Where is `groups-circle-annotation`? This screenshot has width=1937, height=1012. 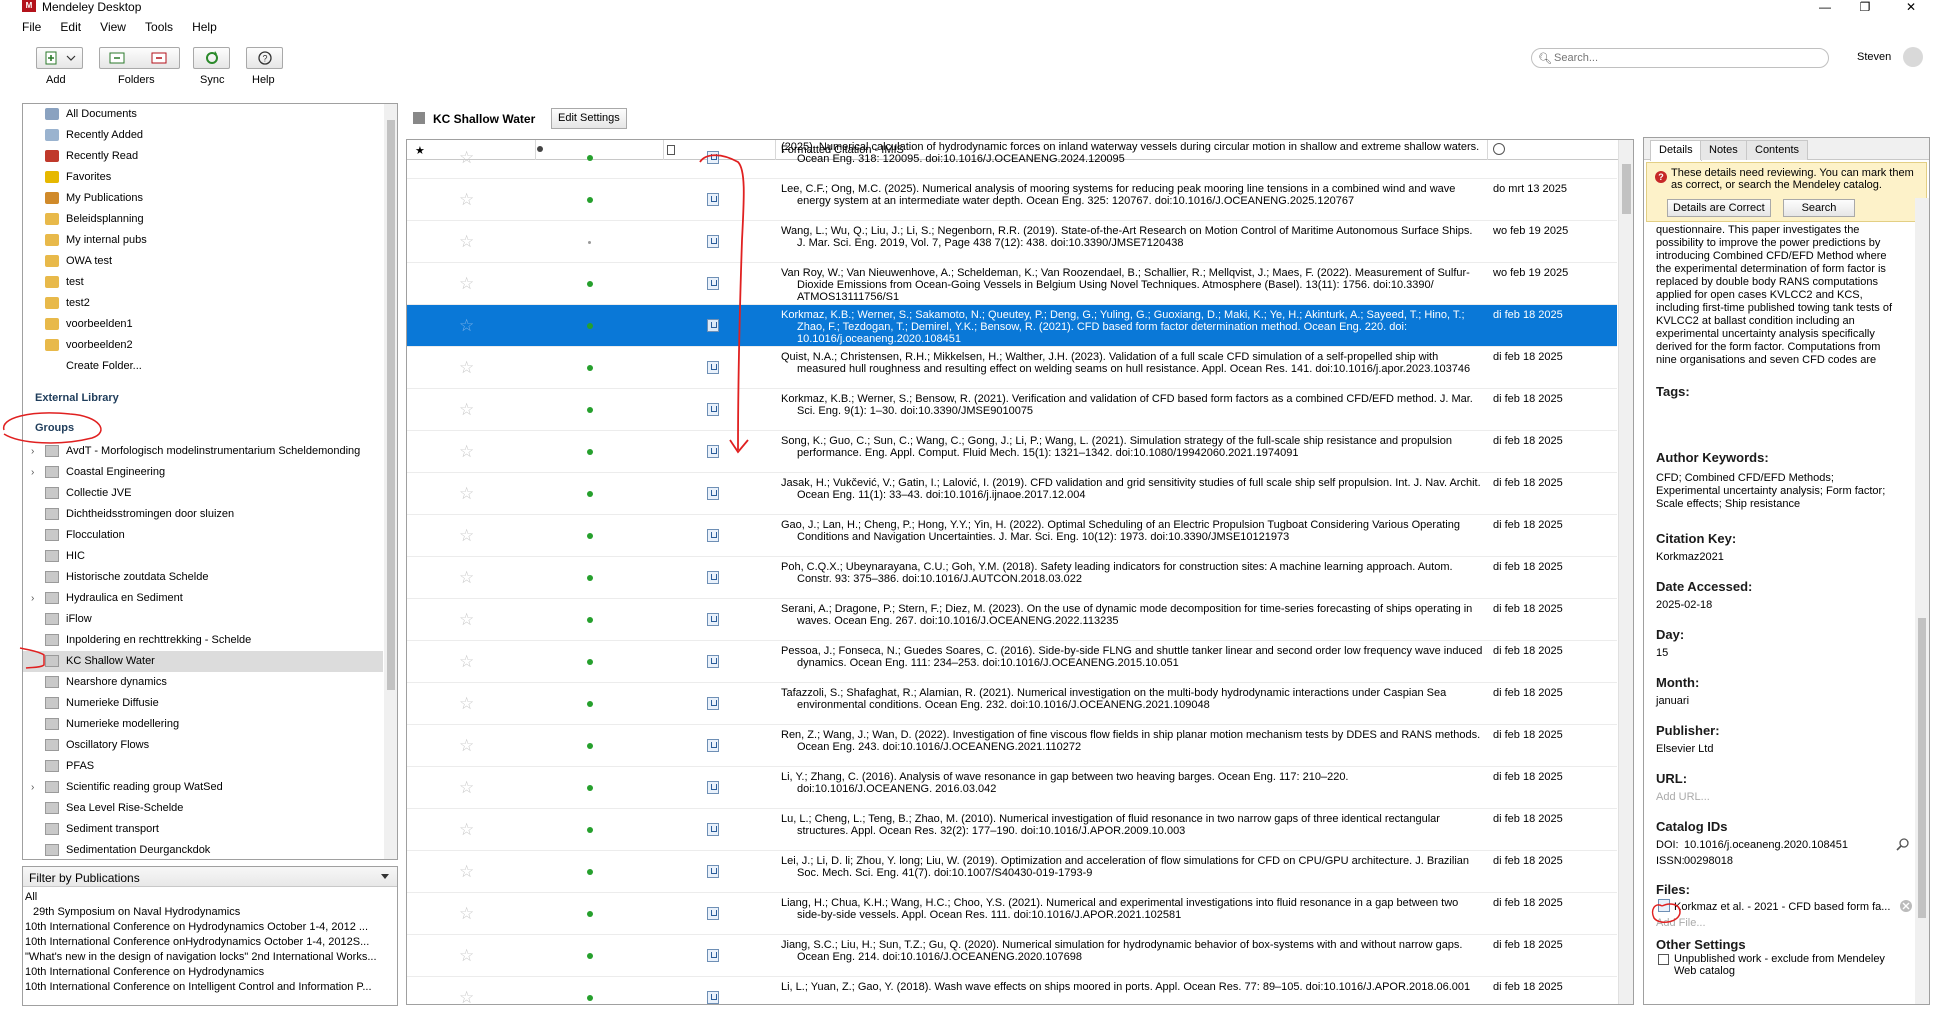
groups-circle-annotation is located at coordinates (52, 428).